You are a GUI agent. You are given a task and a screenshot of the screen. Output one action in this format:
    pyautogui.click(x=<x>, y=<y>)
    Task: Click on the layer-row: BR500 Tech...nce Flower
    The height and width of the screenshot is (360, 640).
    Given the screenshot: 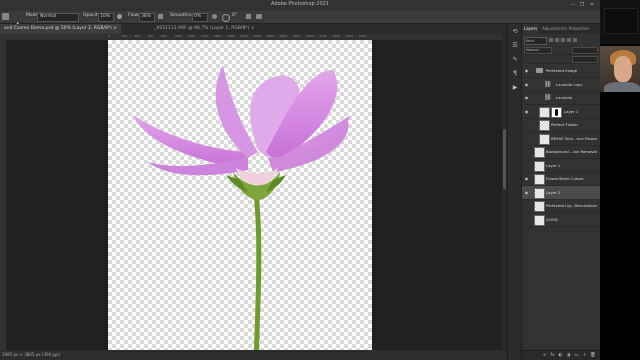 What is the action you would take?
    pyautogui.click(x=561, y=139)
    